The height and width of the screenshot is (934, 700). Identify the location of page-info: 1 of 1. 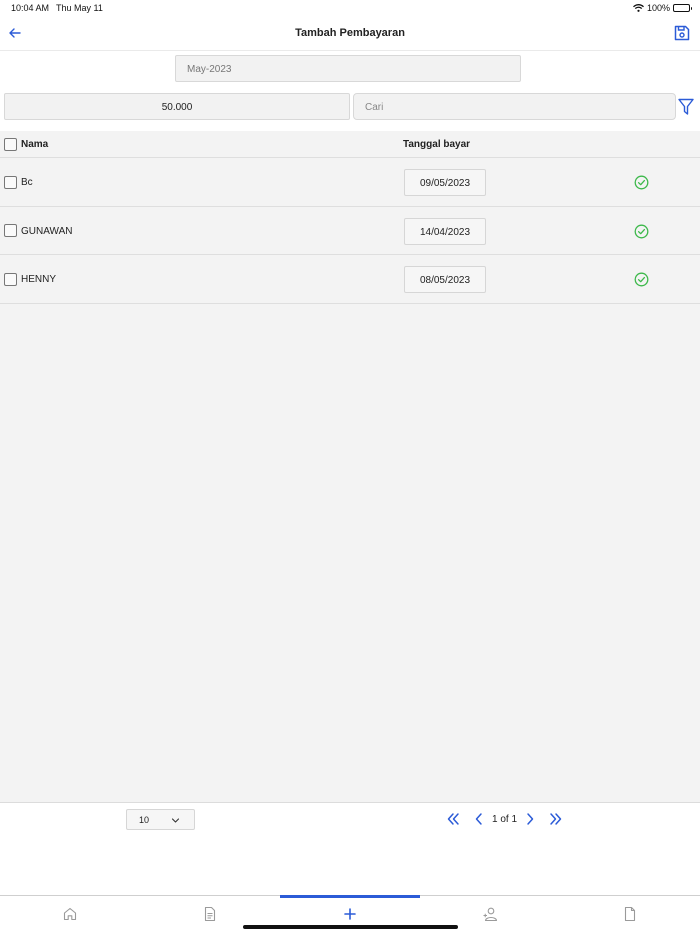
(505, 819).